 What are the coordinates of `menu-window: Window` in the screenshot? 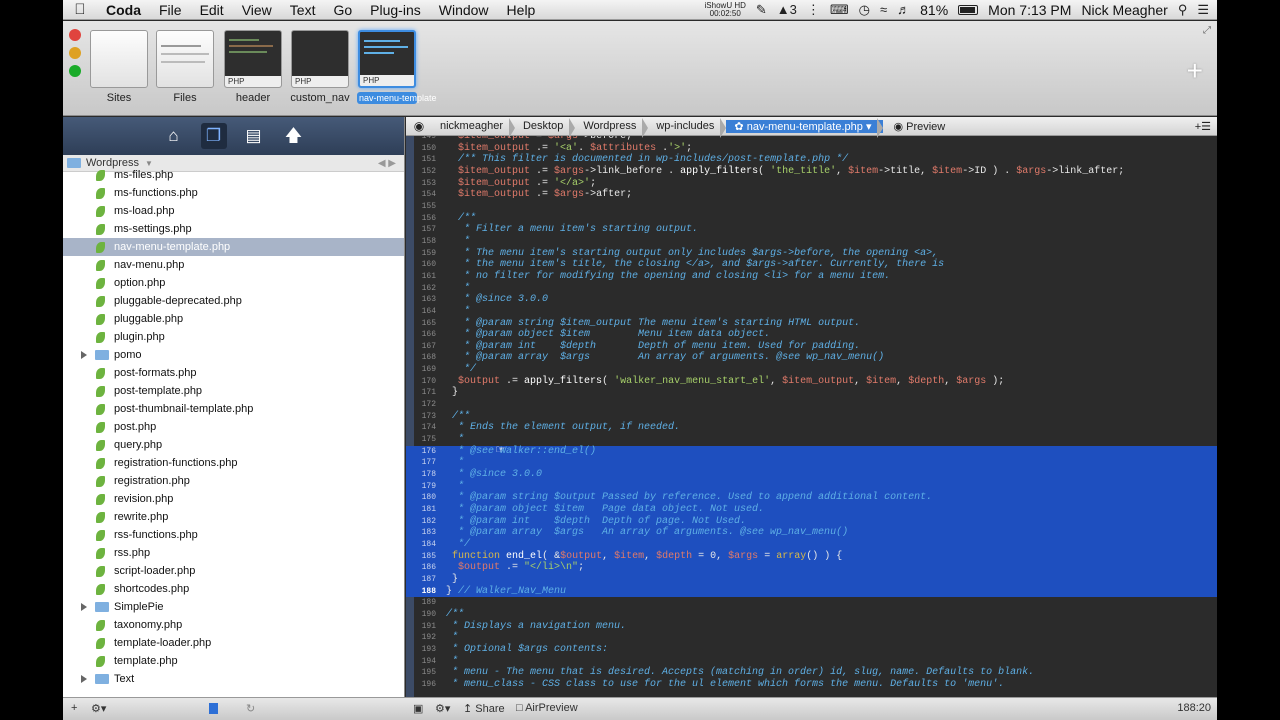 It's located at (464, 10).